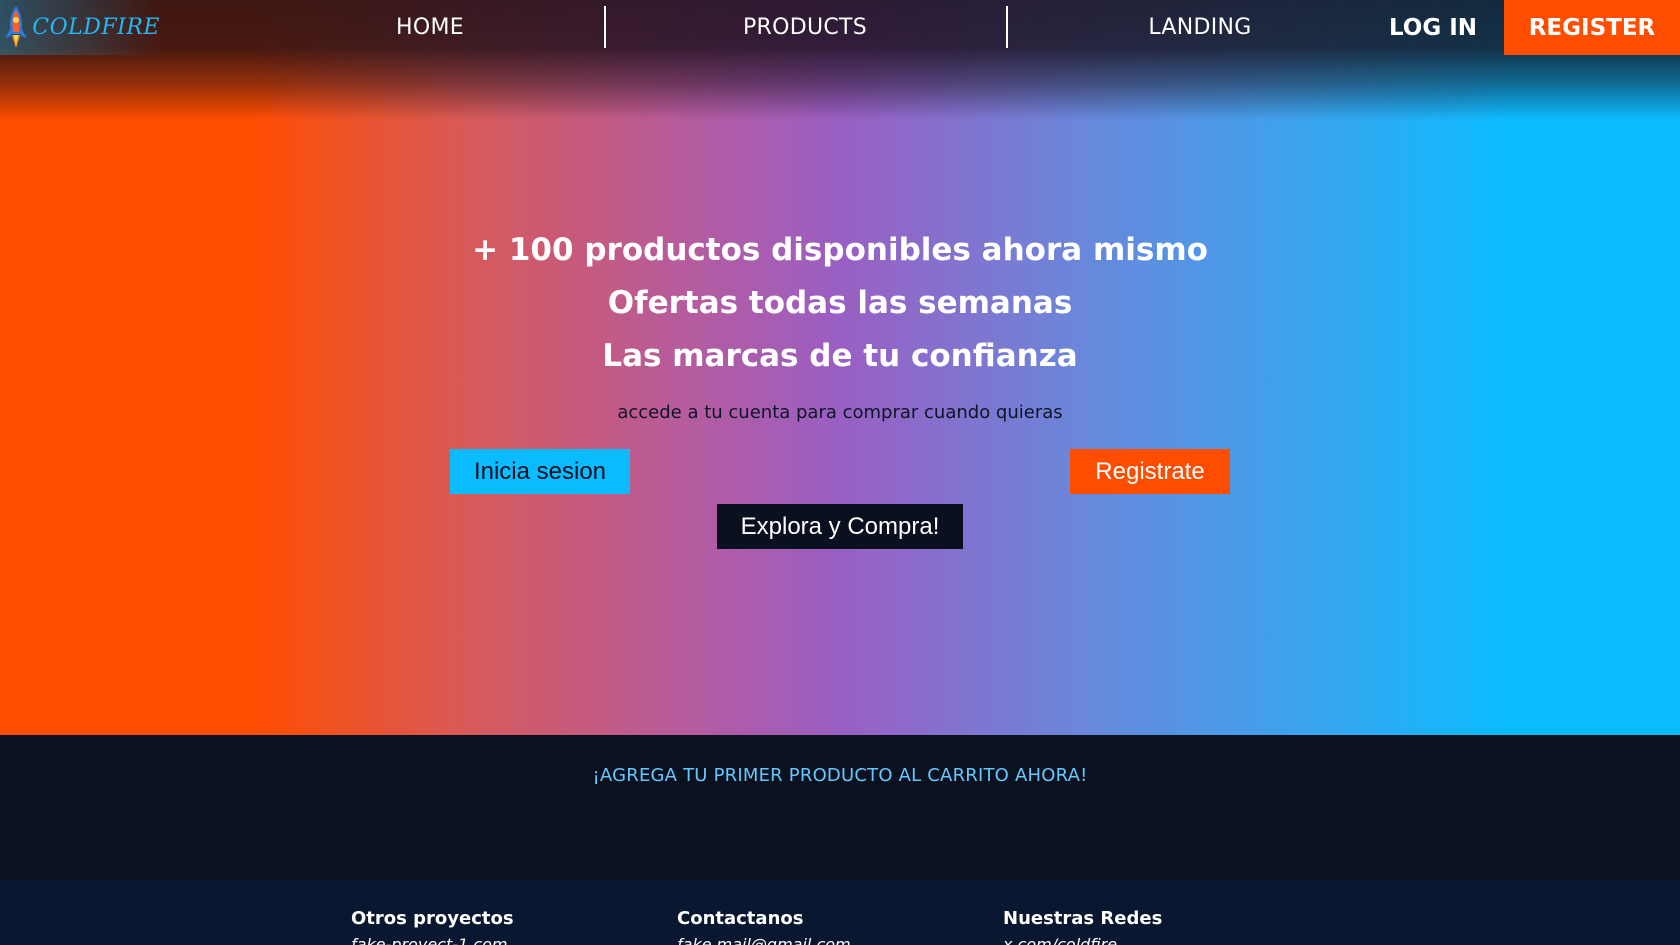 The width and height of the screenshot is (1680, 945). I want to click on nav-products: PRODUCTS, so click(805, 27).